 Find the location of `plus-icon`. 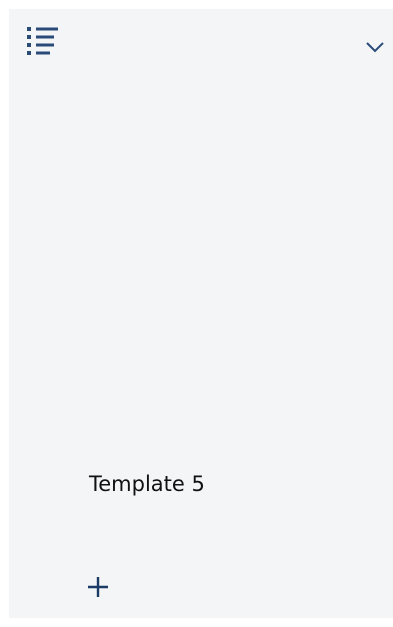

plus-icon is located at coordinates (98, 587).